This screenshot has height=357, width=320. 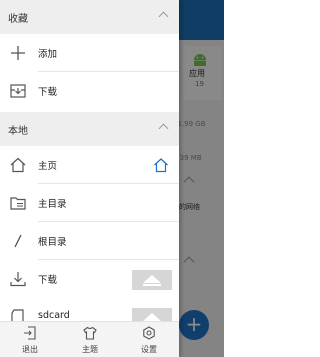 What do you see at coordinates (18, 91) in the screenshot?
I see `download-box-icon` at bounding box center [18, 91].